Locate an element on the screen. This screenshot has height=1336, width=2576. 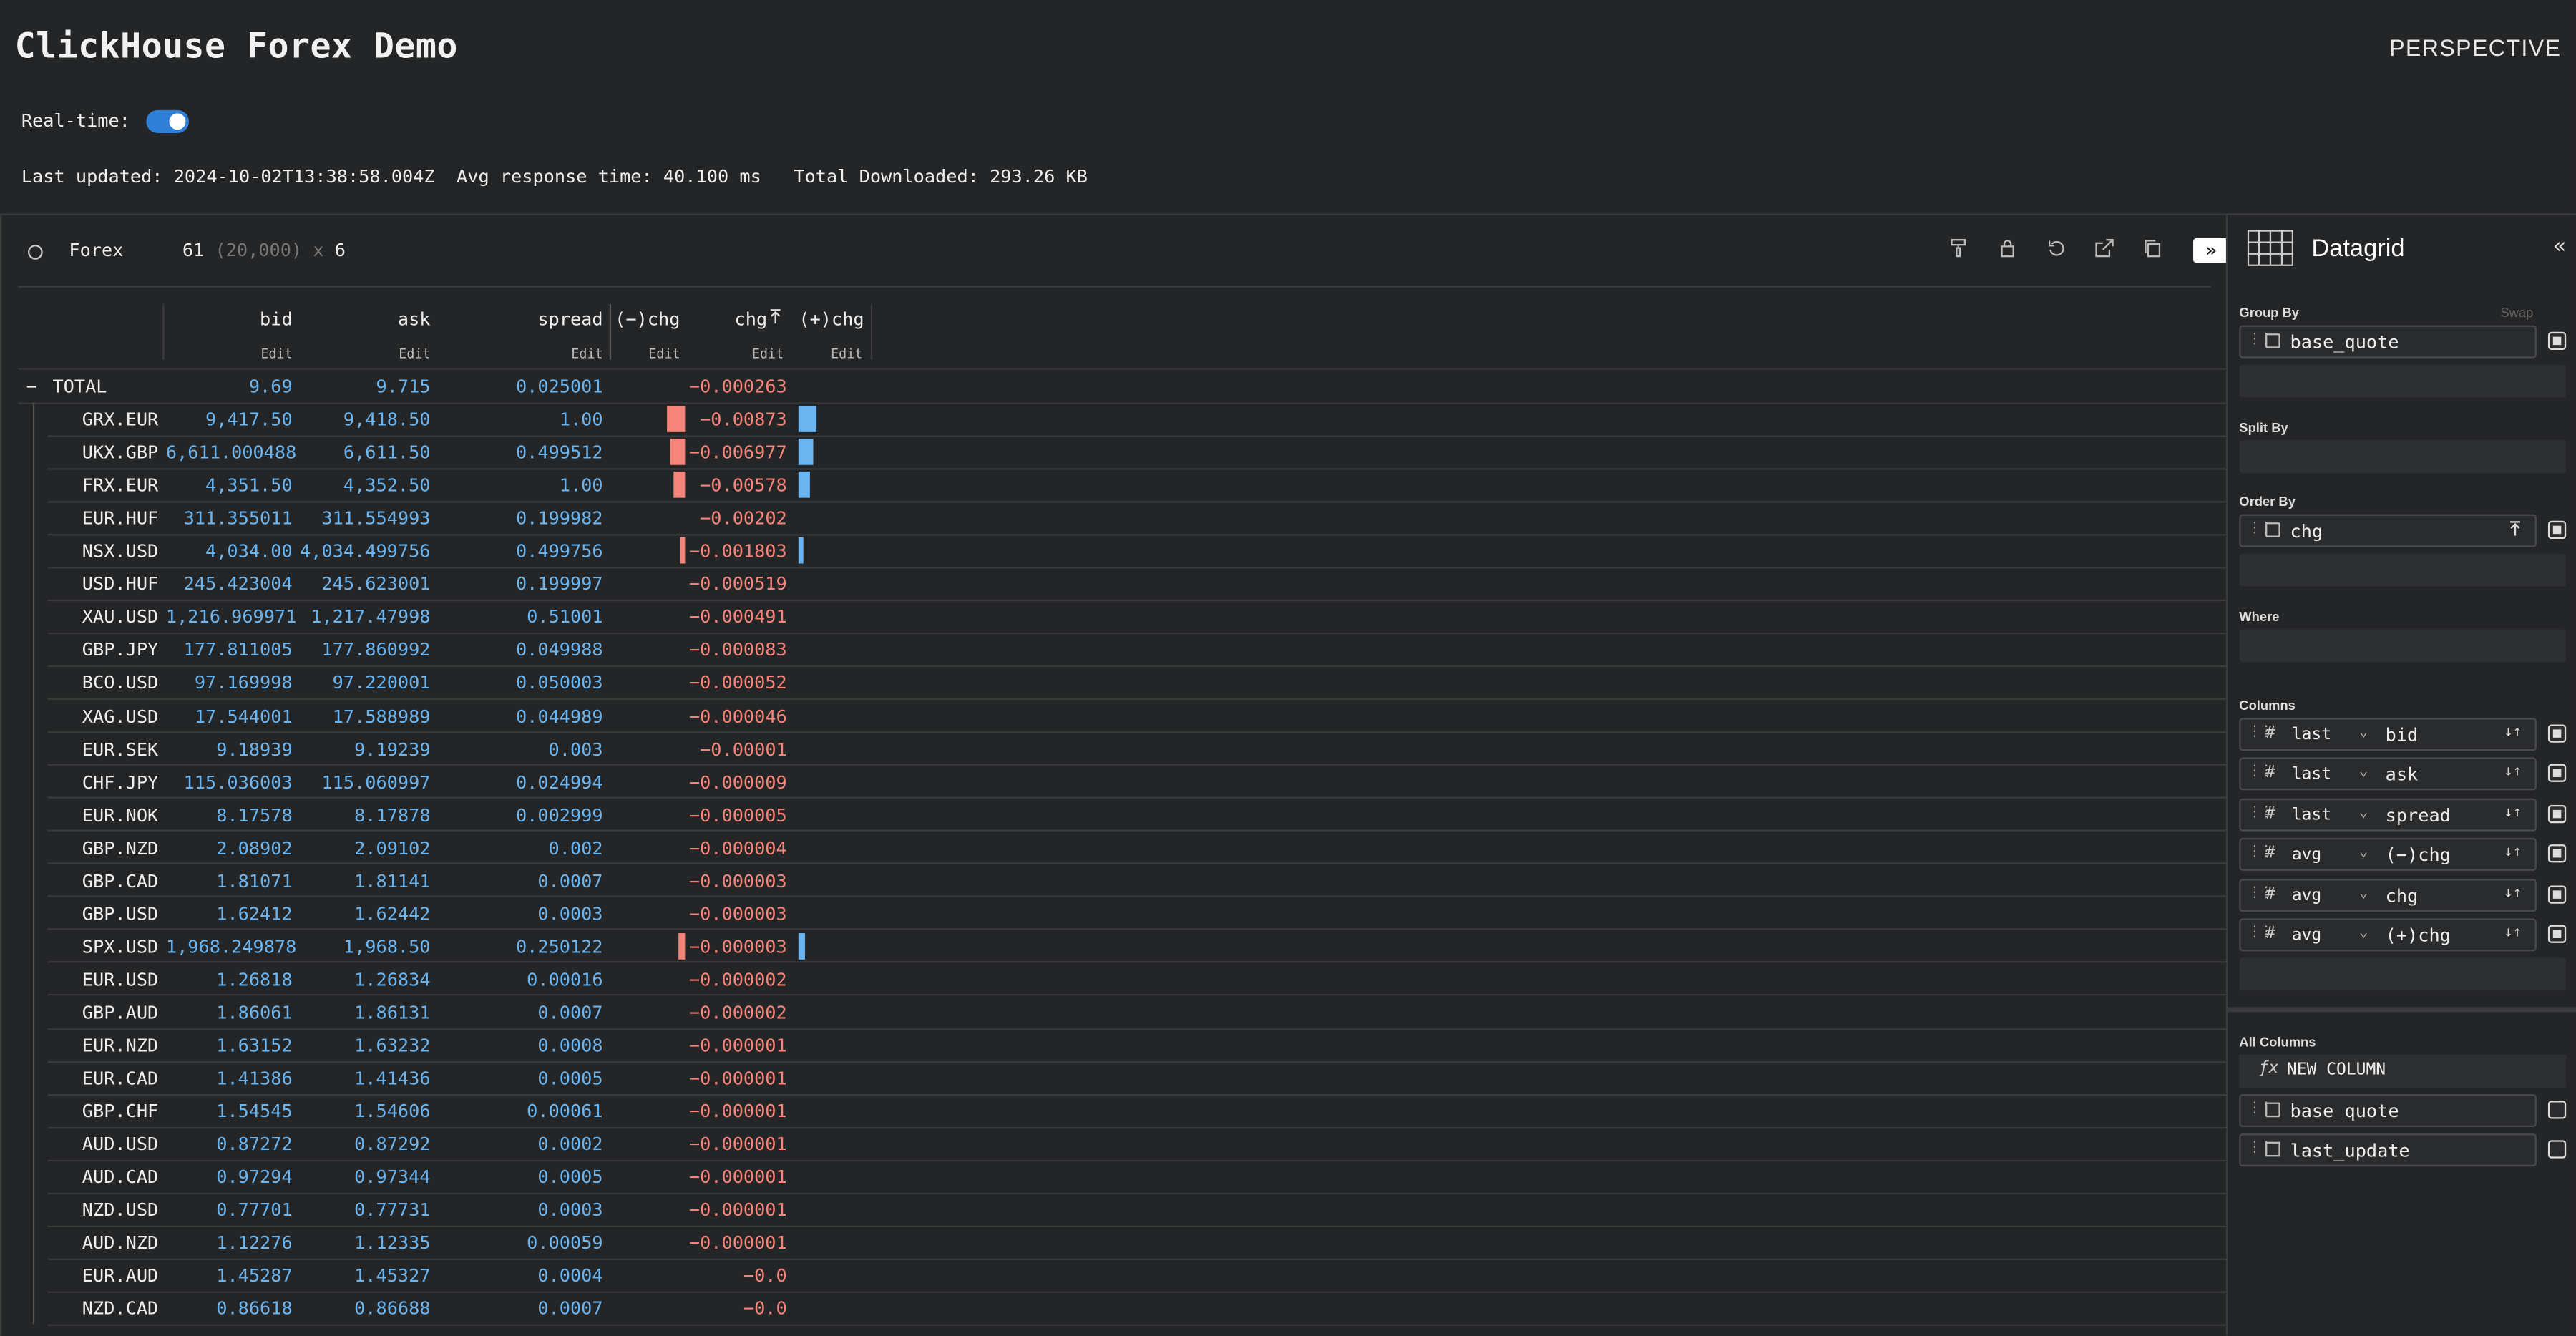
table-cell-ask: 1.41436 is located at coordinates (364, 1078).